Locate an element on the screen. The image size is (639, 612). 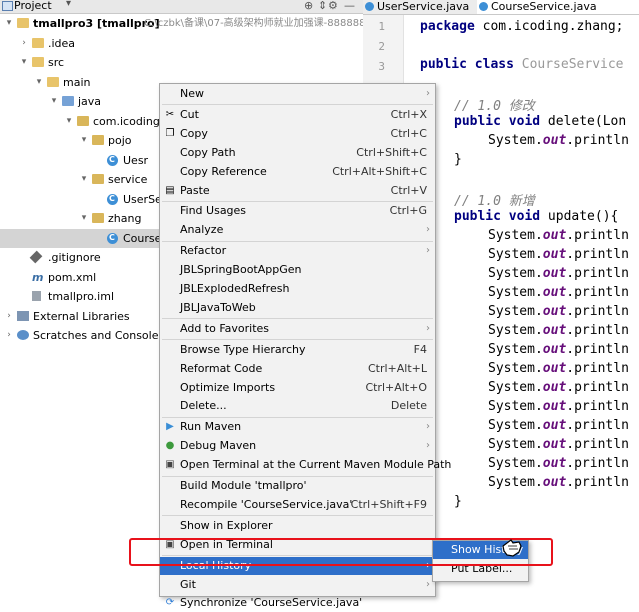
menu-item-optimize-imports: Optimize Imports Ctrl+Alt+O is located at coordinates (297, 388).